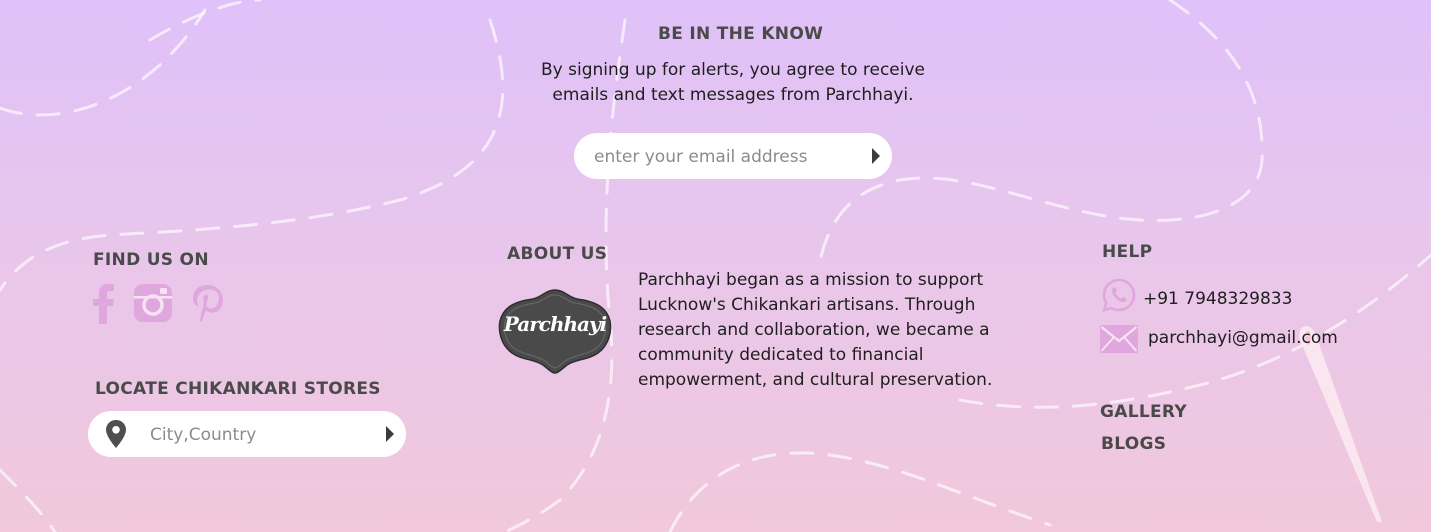  What do you see at coordinates (733, 95) in the screenshot?
I see `newsletter-description-line-2: emails and text messages from Parchhayi.` at bounding box center [733, 95].